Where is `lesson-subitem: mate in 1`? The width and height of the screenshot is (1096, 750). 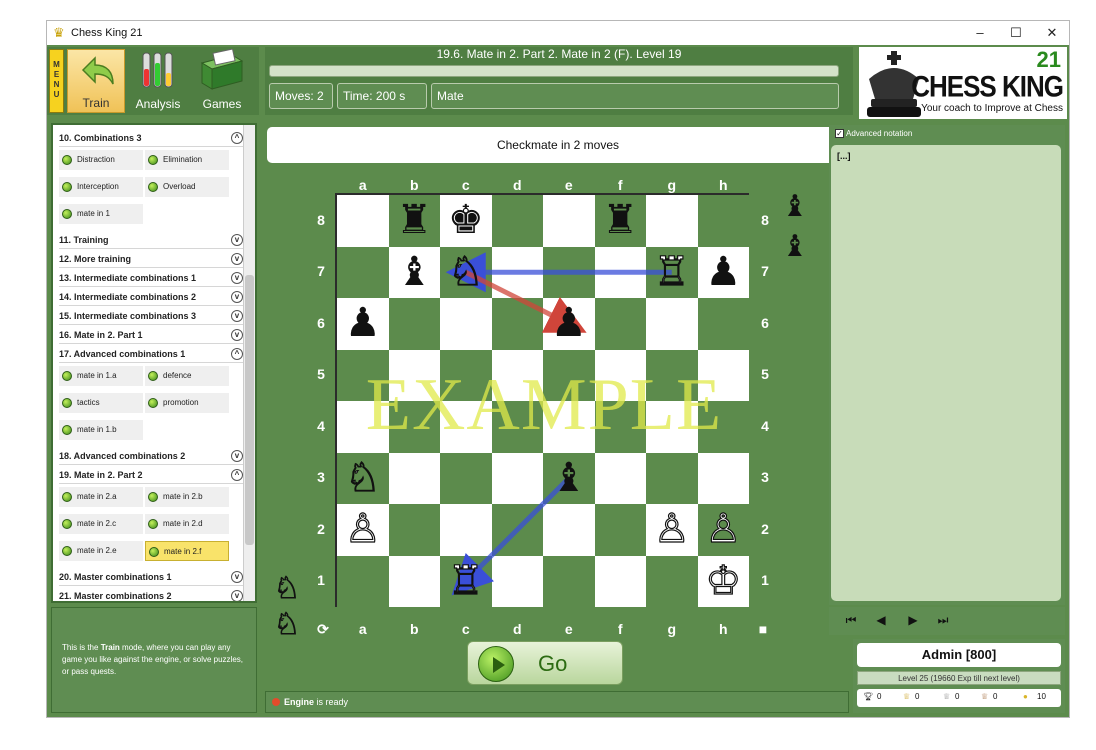 lesson-subitem: mate in 1 is located at coordinates (101, 214).